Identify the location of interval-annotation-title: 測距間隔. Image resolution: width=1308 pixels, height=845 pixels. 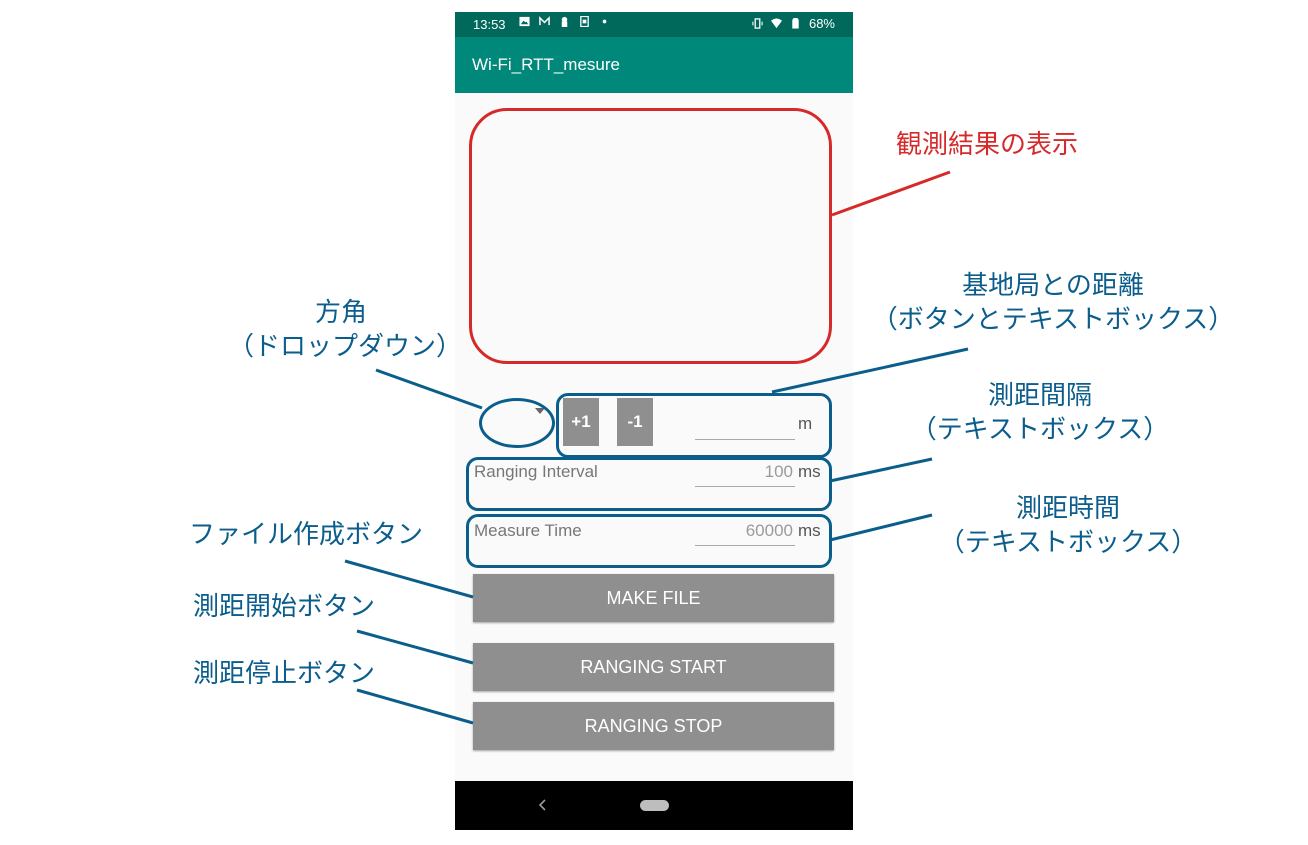
(1039, 396).